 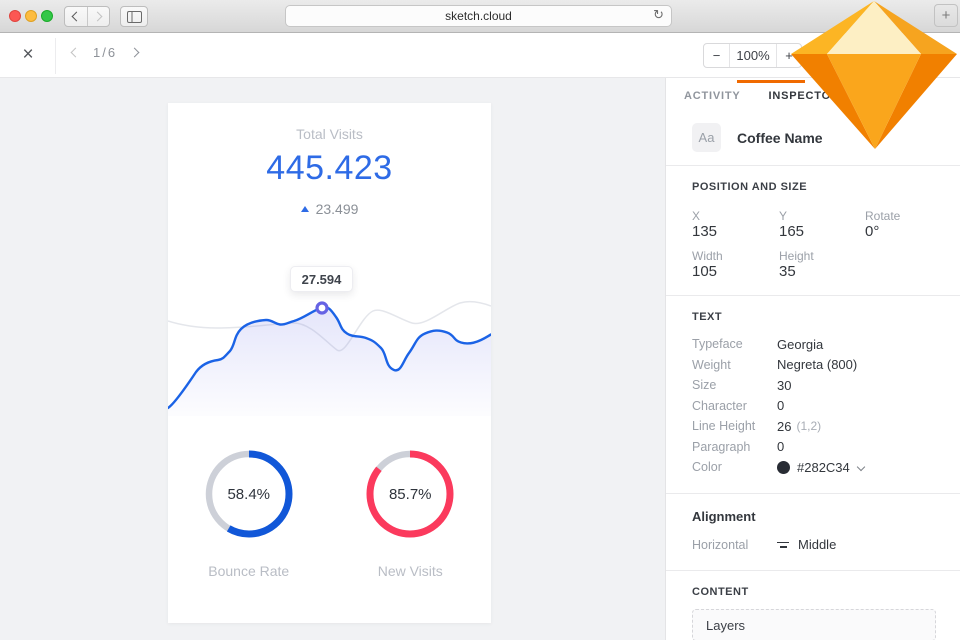 What do you see at coordinates (249, 512) in the screenshot?
I see `bounce-rate-donut: 58.4% Bounce Rate` at bounding box center [249, 512].